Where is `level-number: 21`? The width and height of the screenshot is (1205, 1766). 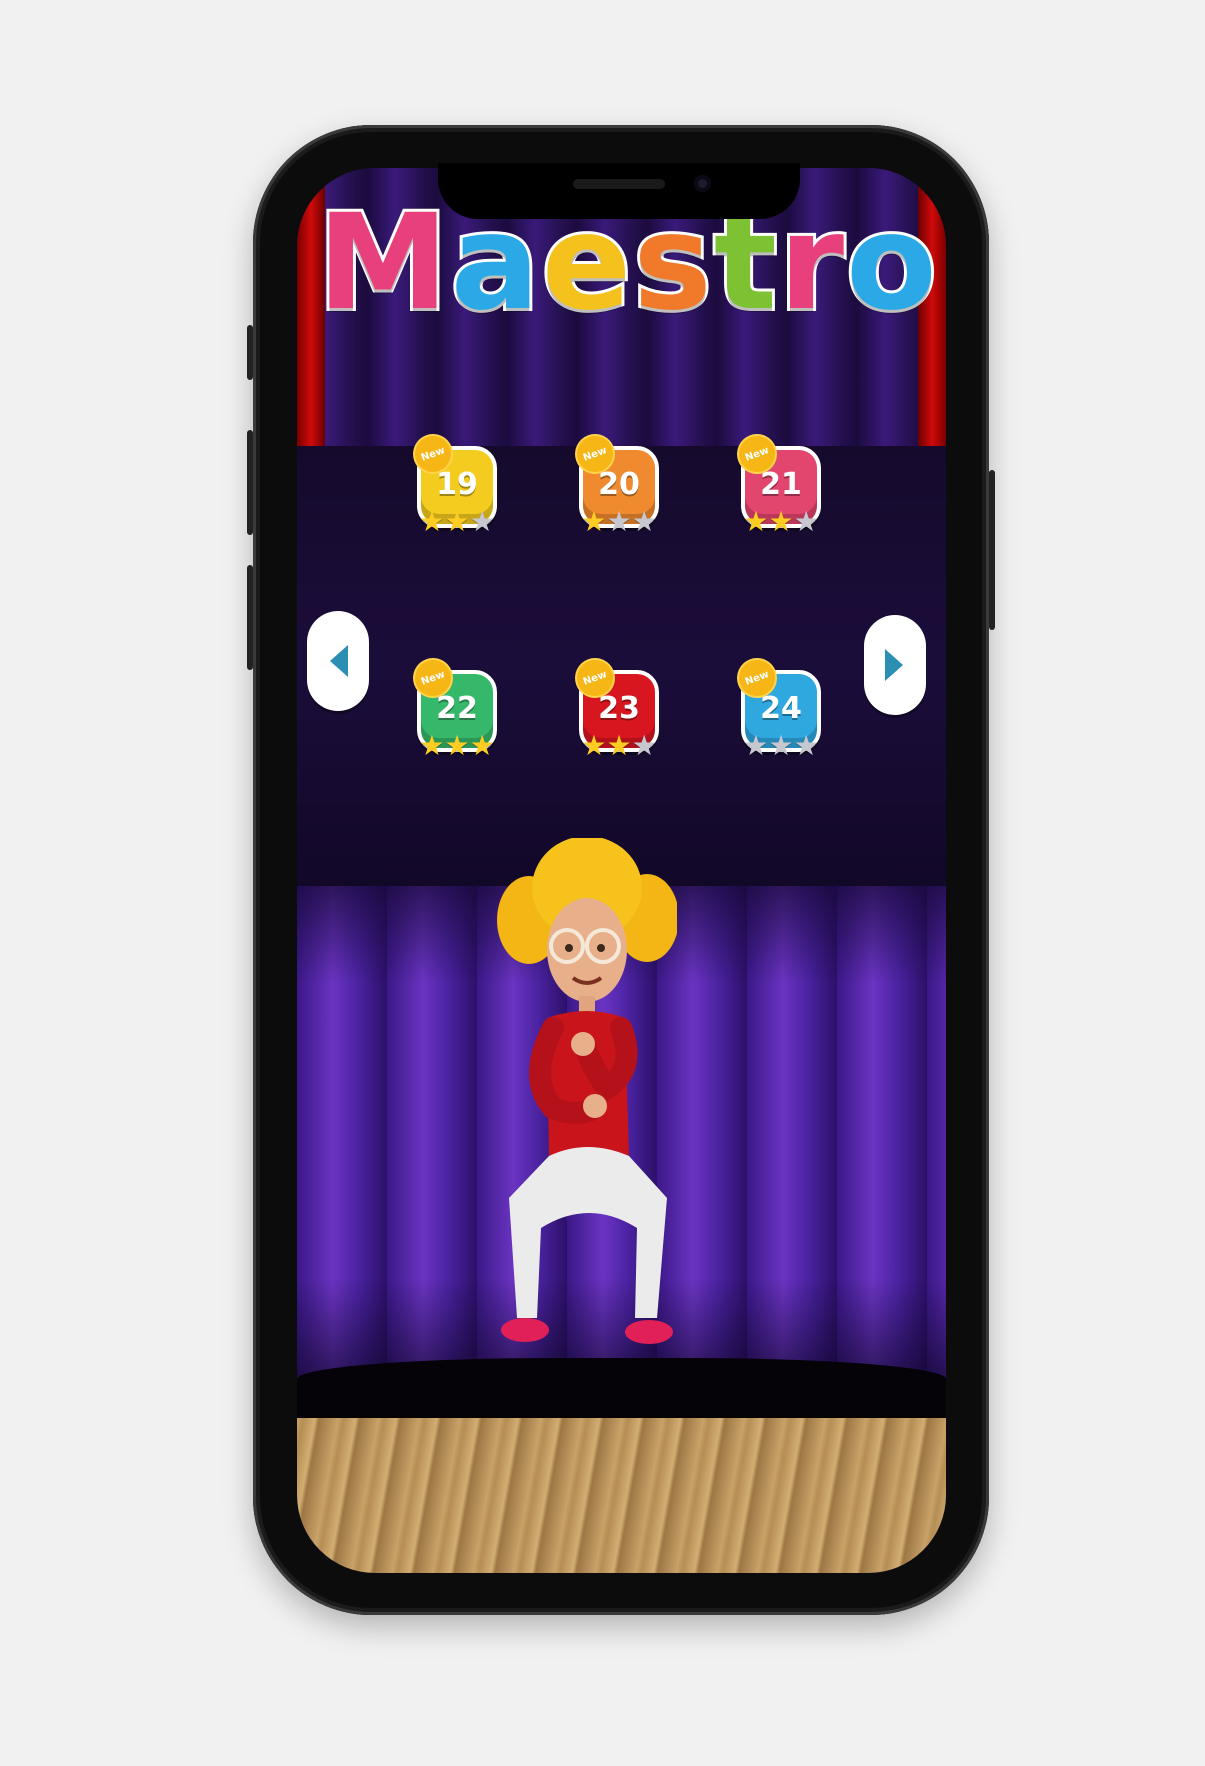
level-number: 21 is located at coordinates (781, 484).